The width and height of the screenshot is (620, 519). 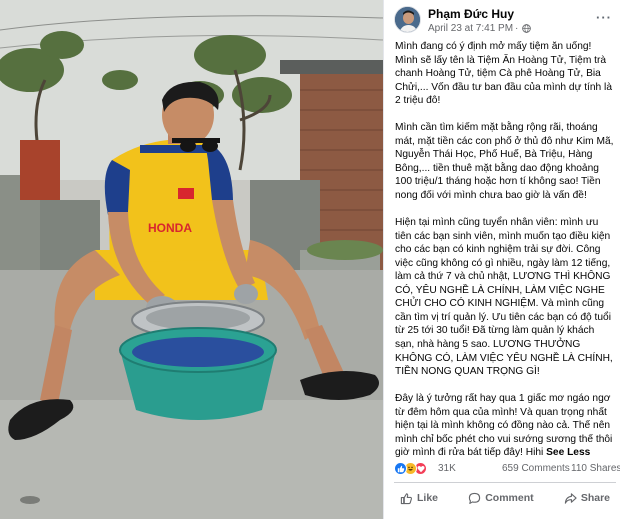 What do you see at coordinates (400, 468) in the screenshot?
I see `like-icon` at bounding box center [400, 468].